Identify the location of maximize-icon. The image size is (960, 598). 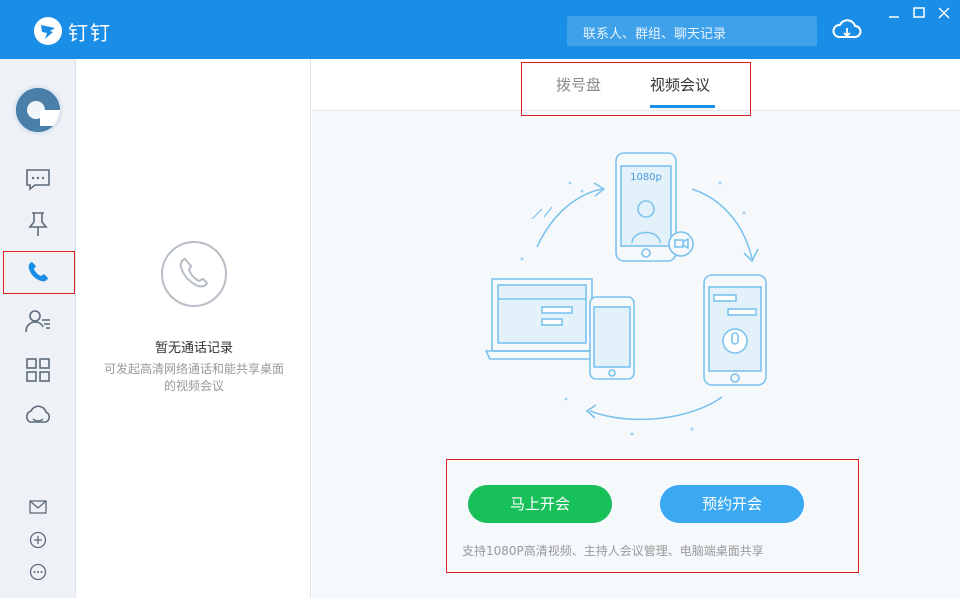
(919, 13).